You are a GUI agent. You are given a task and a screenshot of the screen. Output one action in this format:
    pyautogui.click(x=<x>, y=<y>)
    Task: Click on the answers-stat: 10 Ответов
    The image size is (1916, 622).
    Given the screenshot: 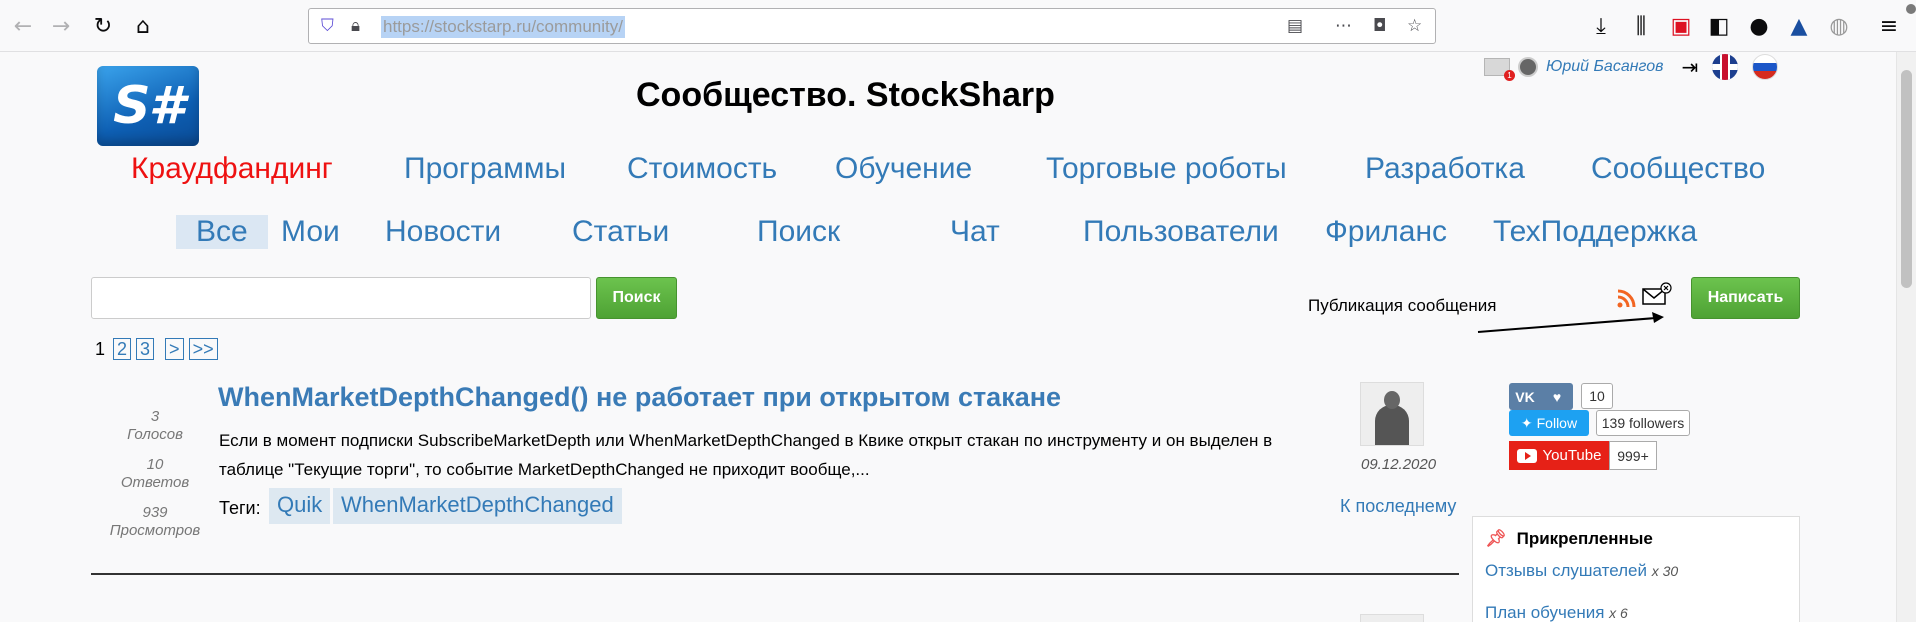 What is the action you would take?
    pyautogui.click(x=155, y=474)
    